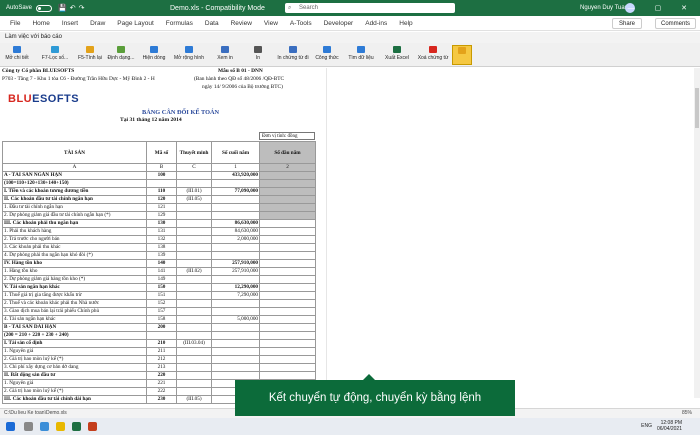 The width and height of the screenshot is (700, 435). I want to click on tab-12: Help, so click(405, 23).